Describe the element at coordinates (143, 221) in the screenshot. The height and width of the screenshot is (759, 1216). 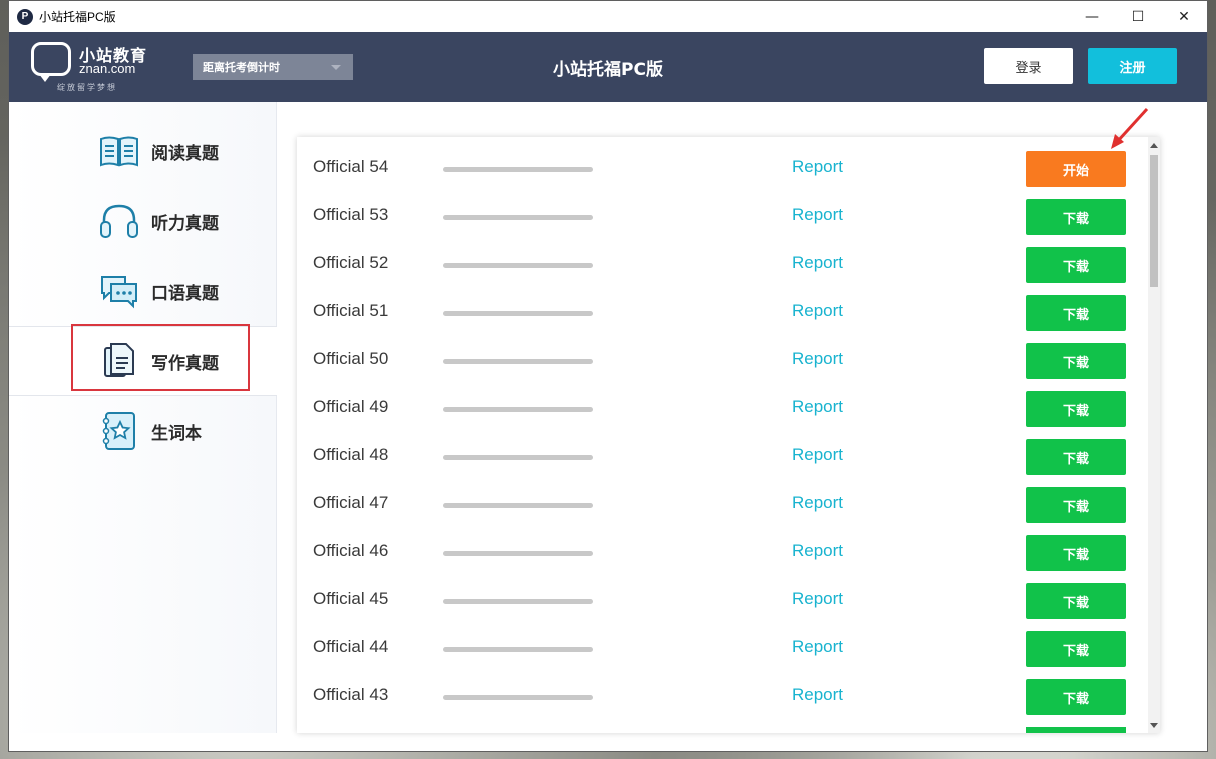
I see `sidebar-item-listening: 听力真题` at that location.